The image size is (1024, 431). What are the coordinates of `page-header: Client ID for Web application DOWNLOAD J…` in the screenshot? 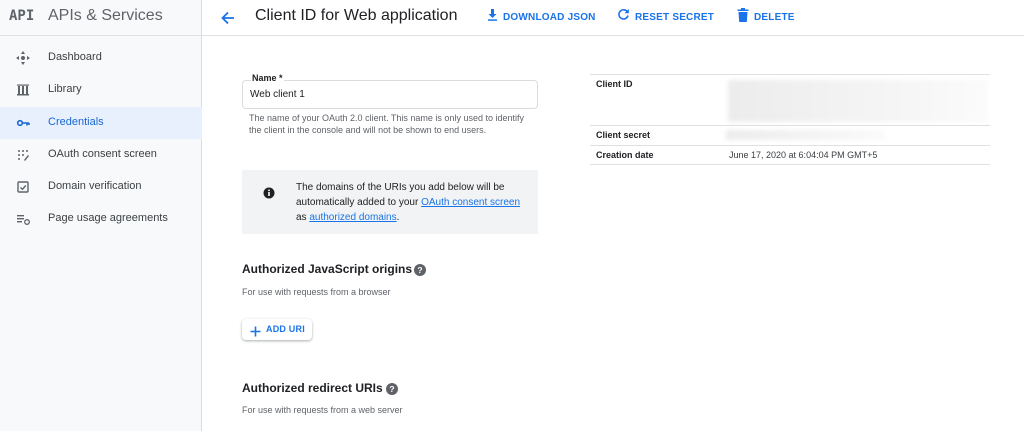 It's located at (613, 18).